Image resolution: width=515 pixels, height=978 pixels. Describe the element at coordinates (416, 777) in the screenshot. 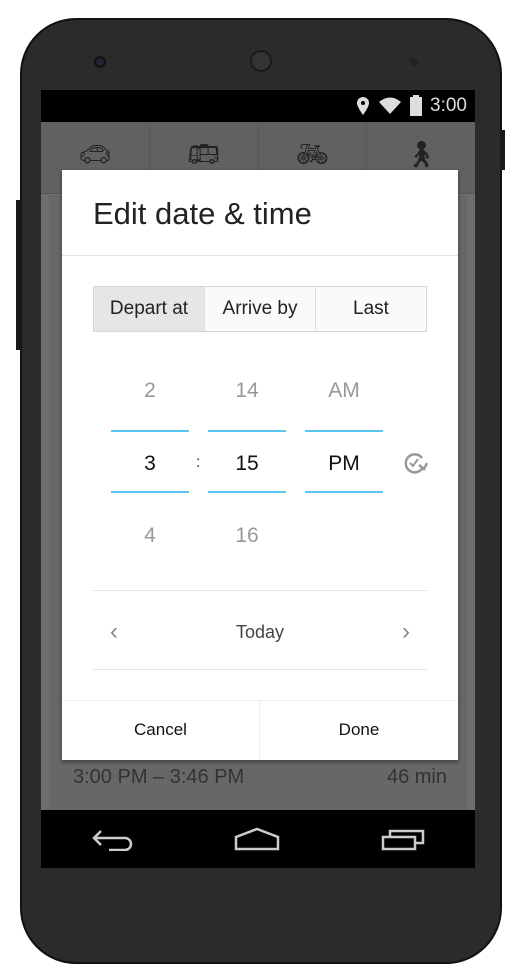

I see `trip-duration: 46 min` at that location.